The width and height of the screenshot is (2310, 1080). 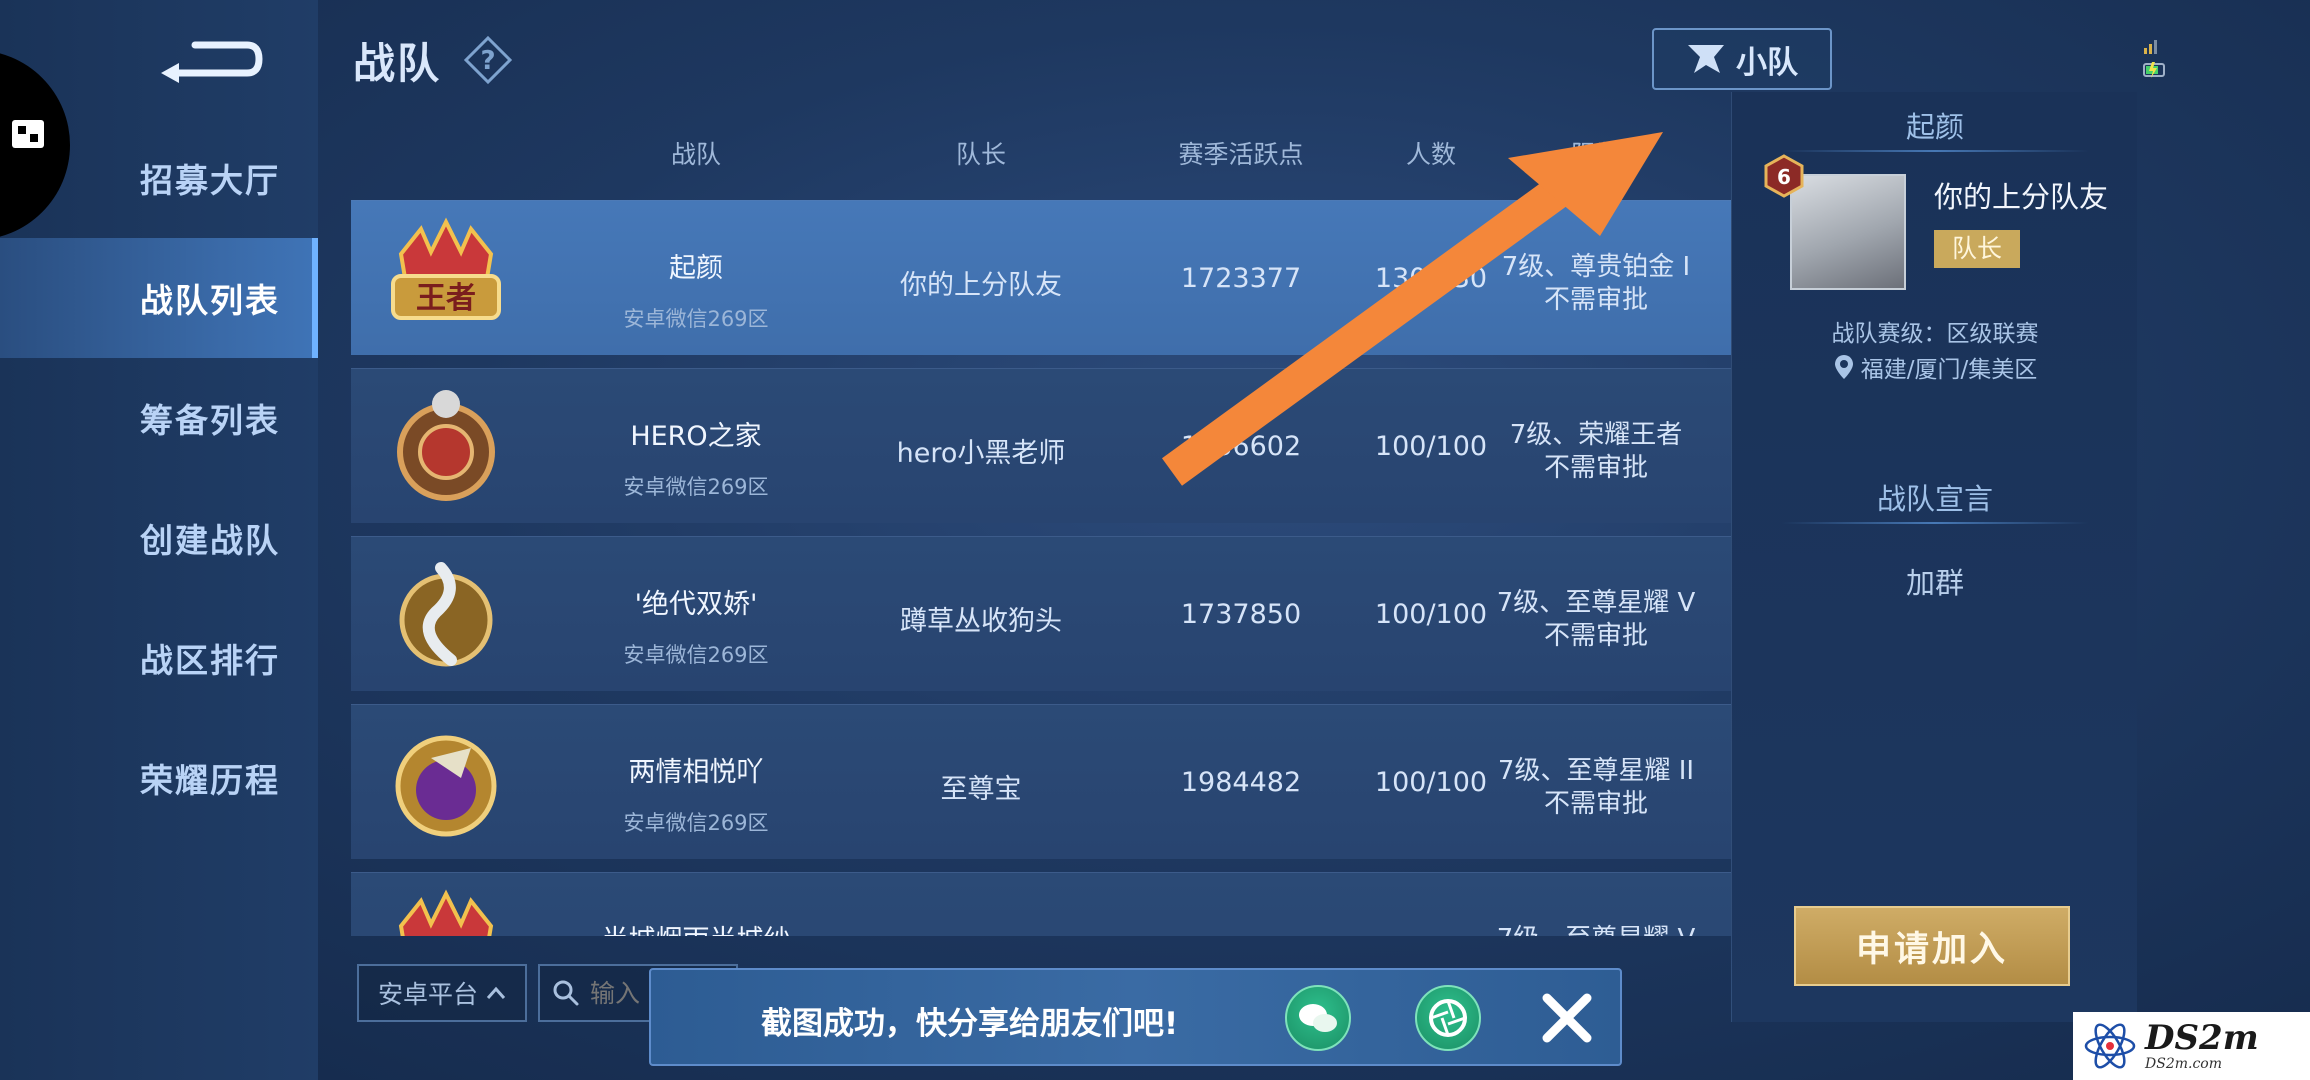 I want to click on purple-emblem-icon, so click(x=446, y=786).